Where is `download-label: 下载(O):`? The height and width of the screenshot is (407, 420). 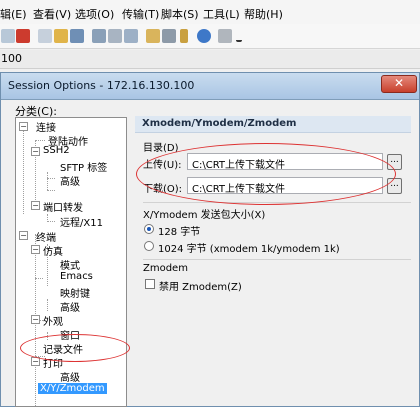
download-label: 下载(O): is located at coordinates (163, 189).